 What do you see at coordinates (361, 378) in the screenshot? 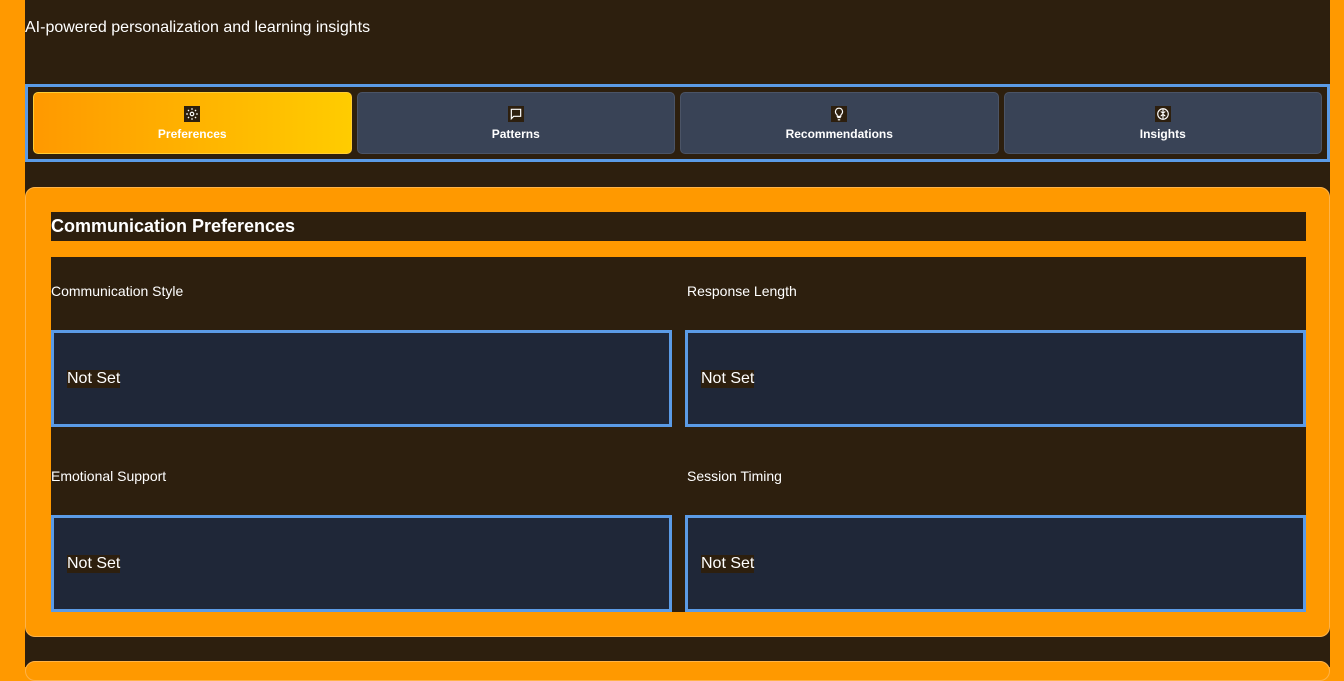
I see `communication-style-field: Not Set` at bounding box center [361, 378].